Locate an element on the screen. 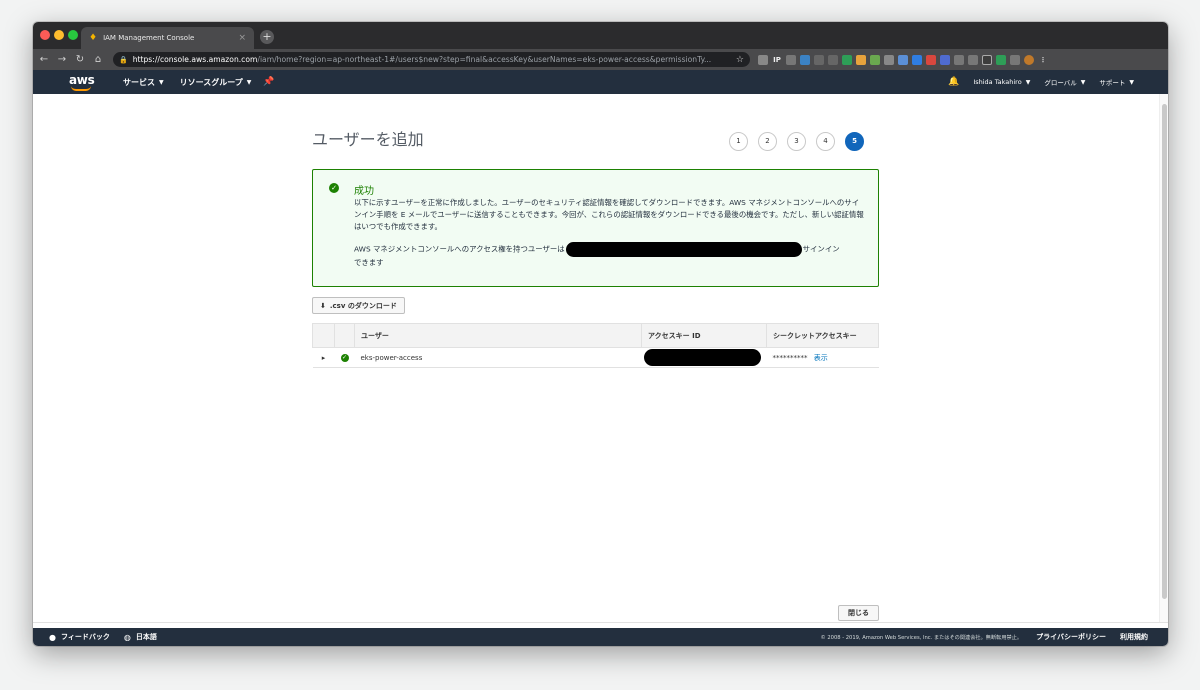 The height and width of the screenshot is (690, 1200). aws-logo-text: aws is located at coordinates (82, 80).